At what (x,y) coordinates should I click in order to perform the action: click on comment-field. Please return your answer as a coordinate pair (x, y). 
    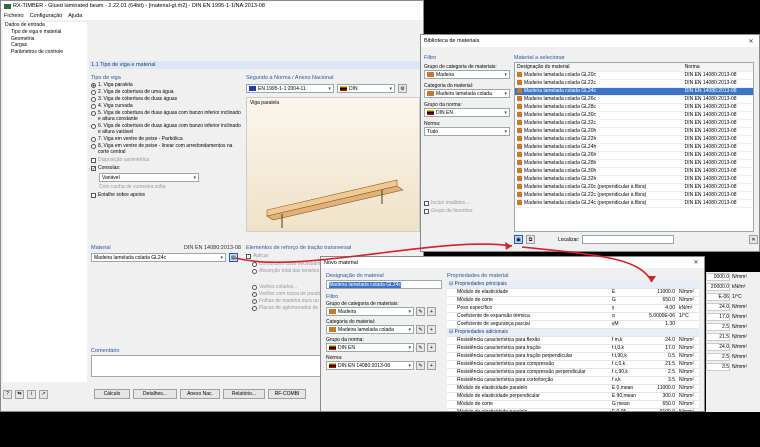
    Looking at the image, I should click on (209, 366).